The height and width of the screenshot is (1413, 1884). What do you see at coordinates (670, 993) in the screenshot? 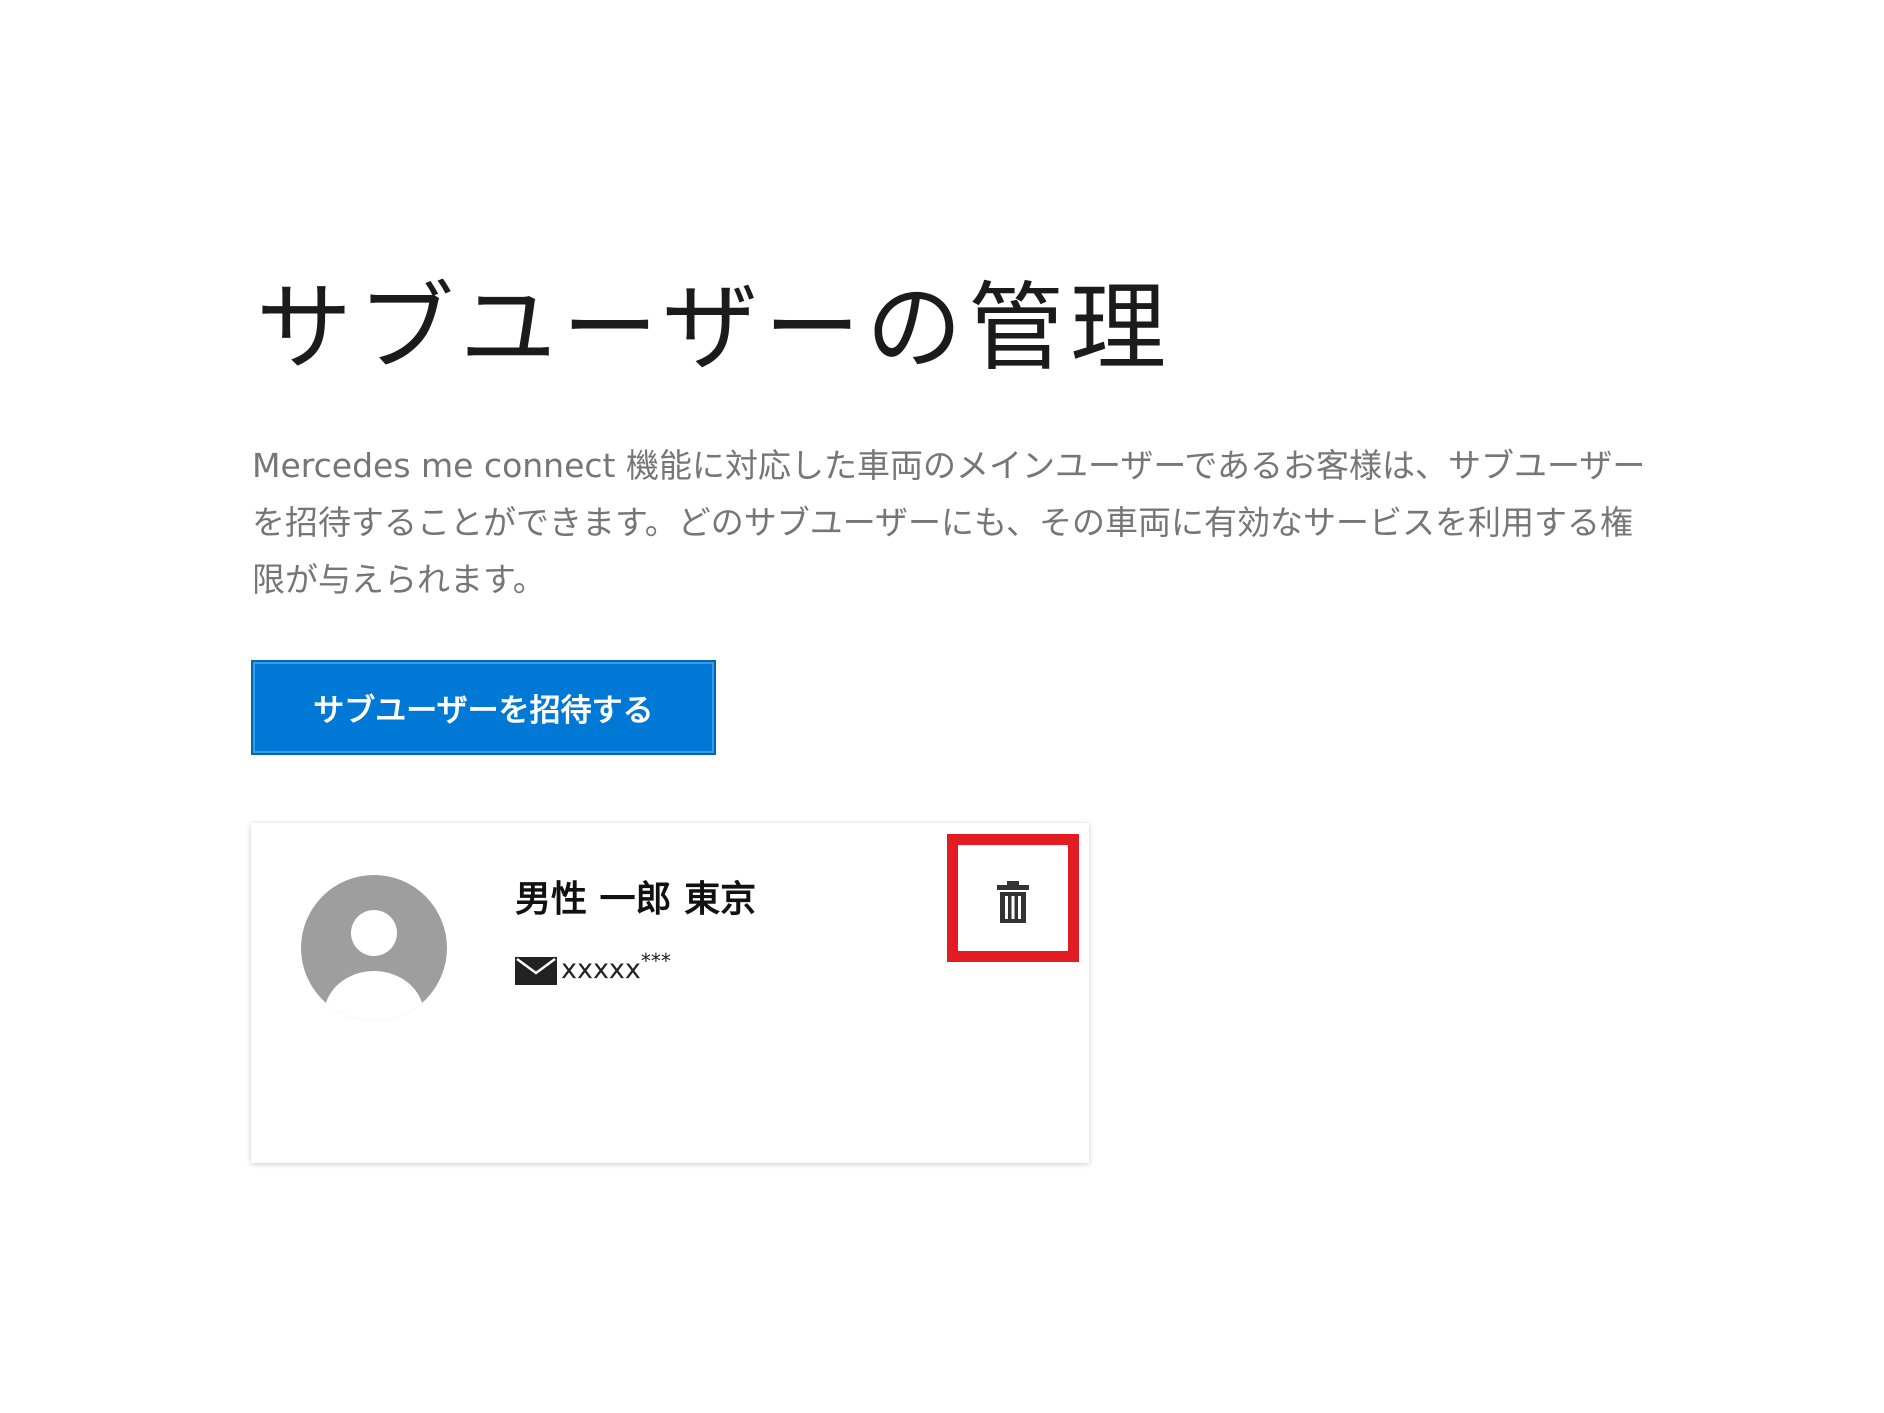
I see `sub-user-card: 男性 一郎 東京 xxxxx ***` at bounding box center [670, 993].